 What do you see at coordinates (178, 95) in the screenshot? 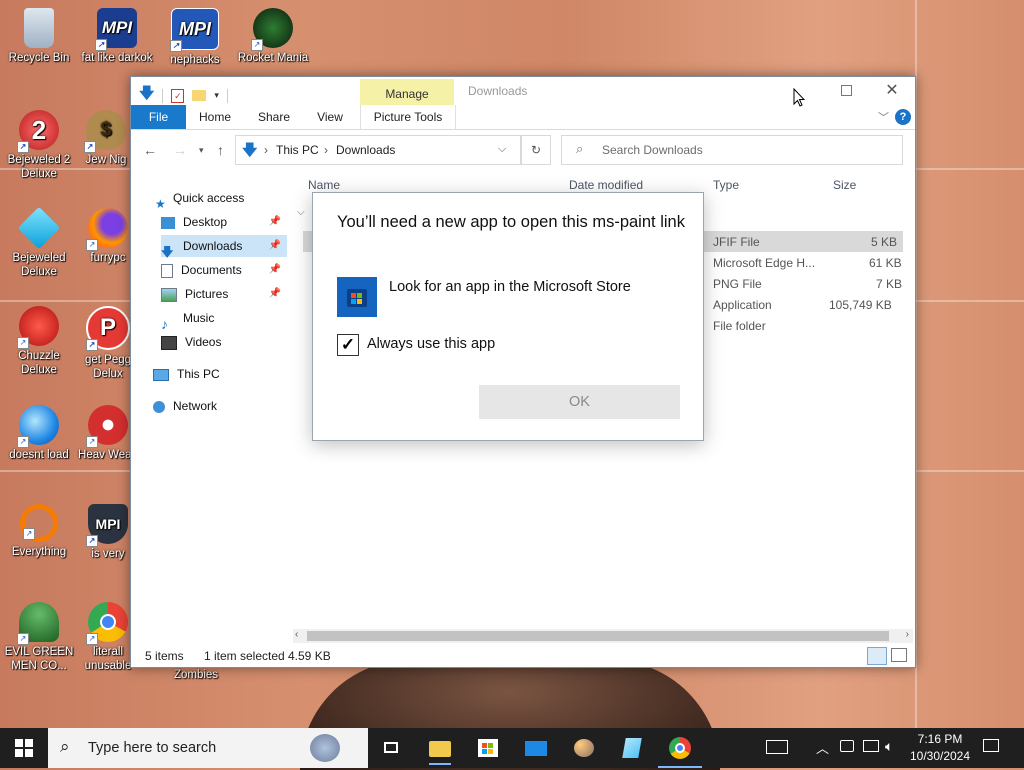
I see `properties-icon: ✓` at bounding box center [178, 95].